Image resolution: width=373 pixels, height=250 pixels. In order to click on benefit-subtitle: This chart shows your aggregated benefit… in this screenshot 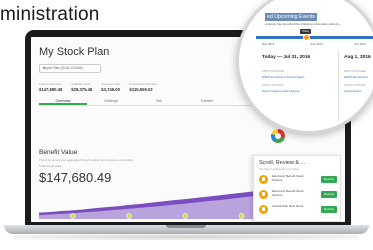, I will do `click(86, 160)`.